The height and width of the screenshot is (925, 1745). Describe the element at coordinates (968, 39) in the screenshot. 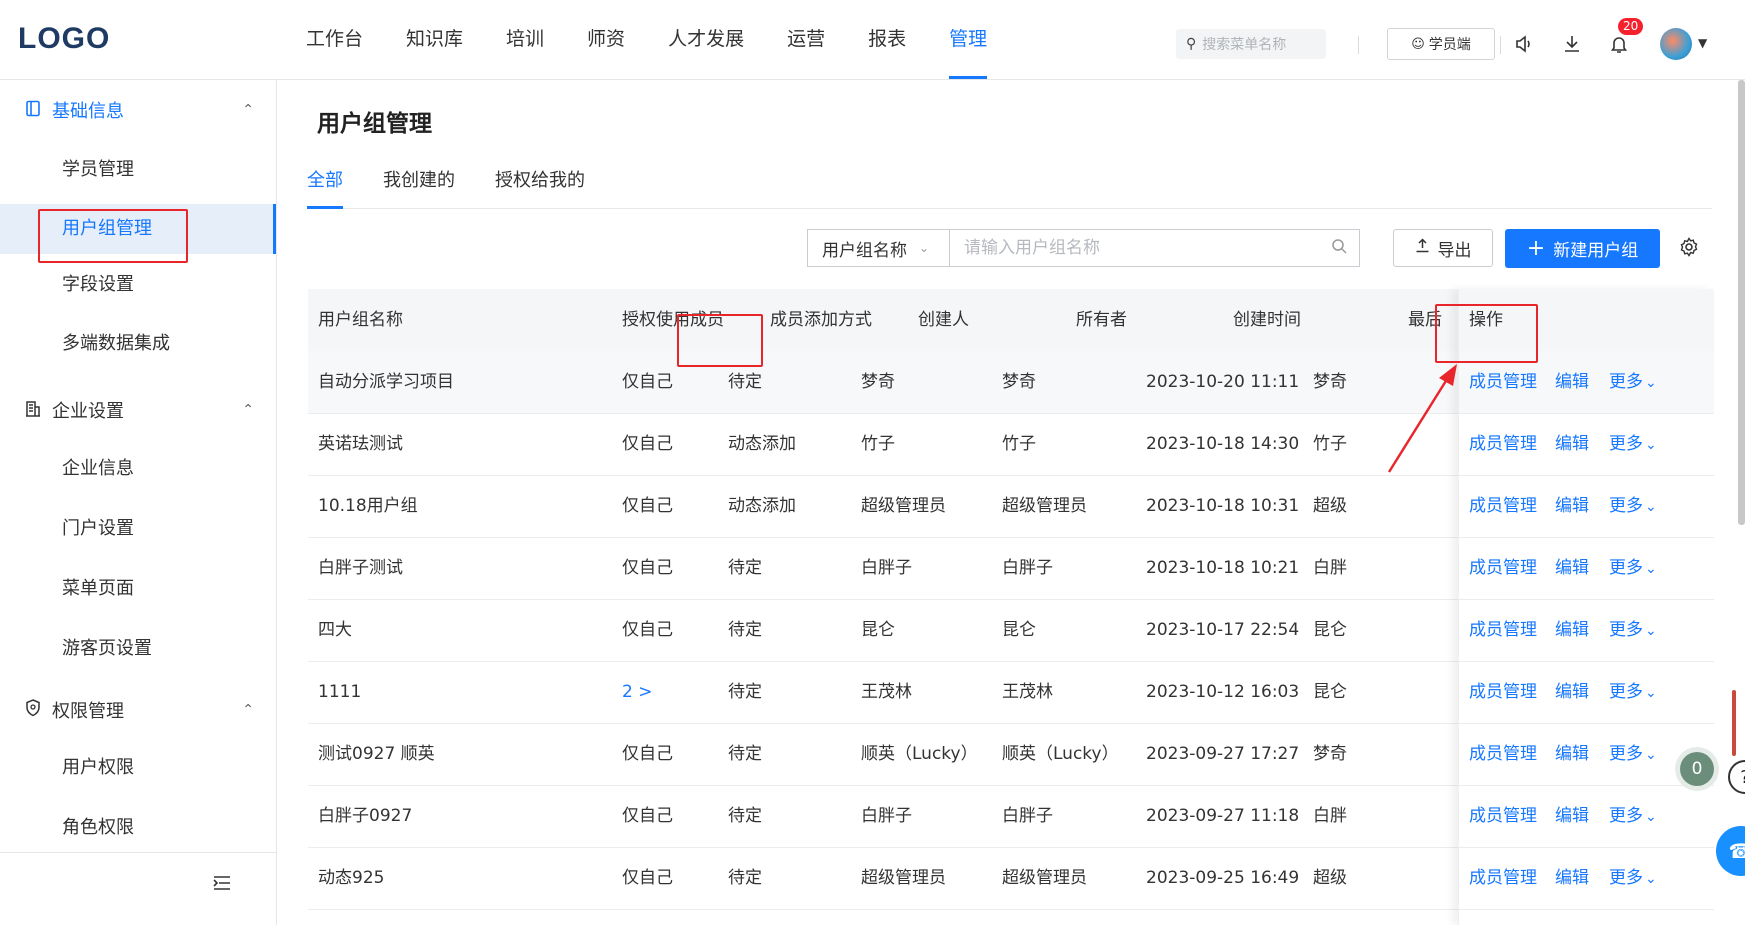

I see `nav-item-management: 管理` at that location.